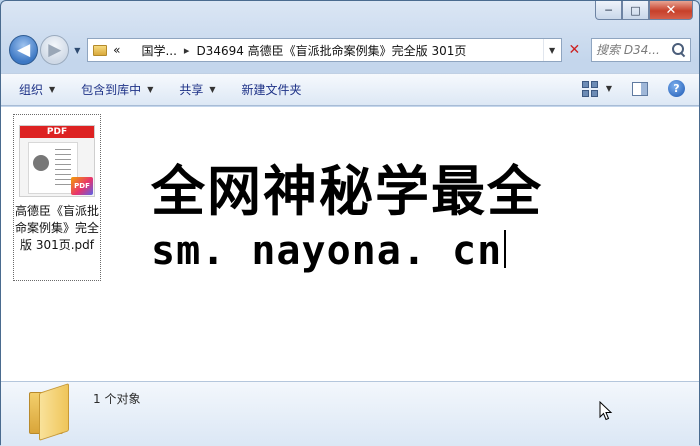  Describe the element at coordinates (635, 10) in the screenshot. I see `maximize-button: □` at that location.